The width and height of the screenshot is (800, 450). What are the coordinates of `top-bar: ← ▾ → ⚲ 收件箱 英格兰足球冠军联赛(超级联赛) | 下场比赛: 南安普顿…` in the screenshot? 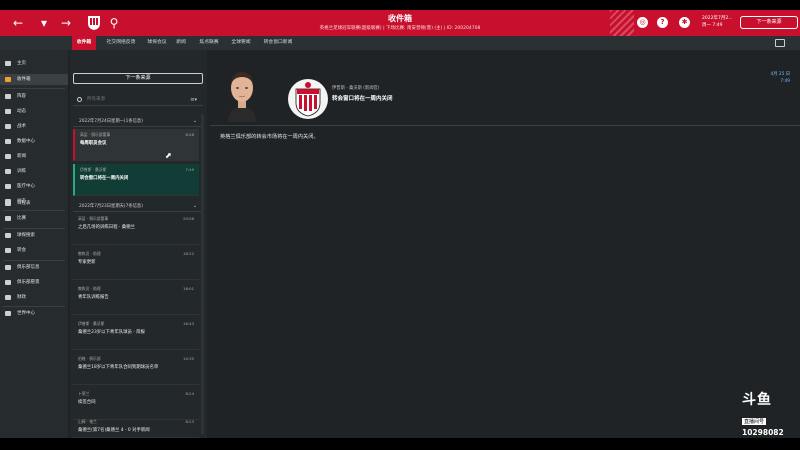 It's located at (400, 23).